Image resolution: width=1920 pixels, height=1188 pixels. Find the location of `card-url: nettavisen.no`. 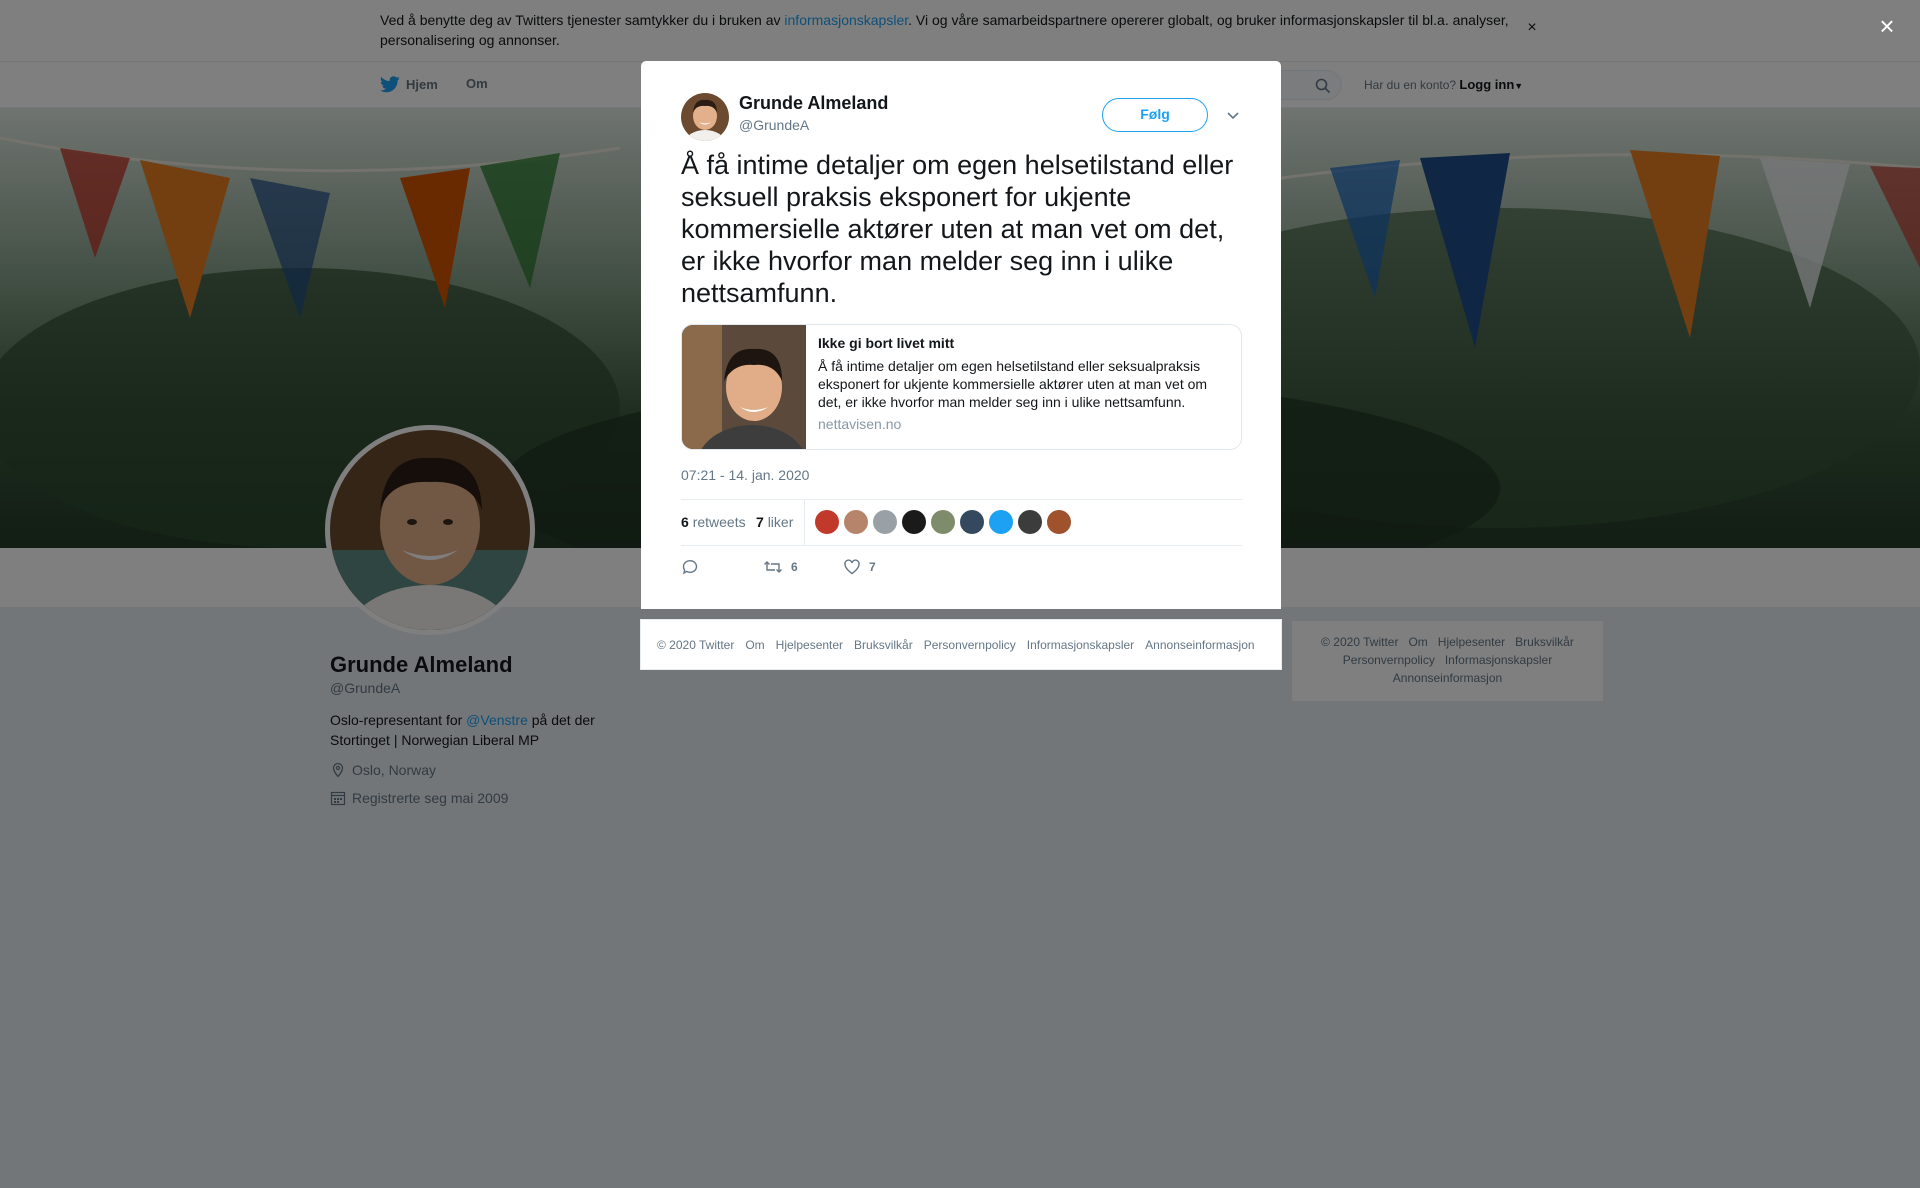

card-url: nettavisen.no is located at coordinates (860, 424).